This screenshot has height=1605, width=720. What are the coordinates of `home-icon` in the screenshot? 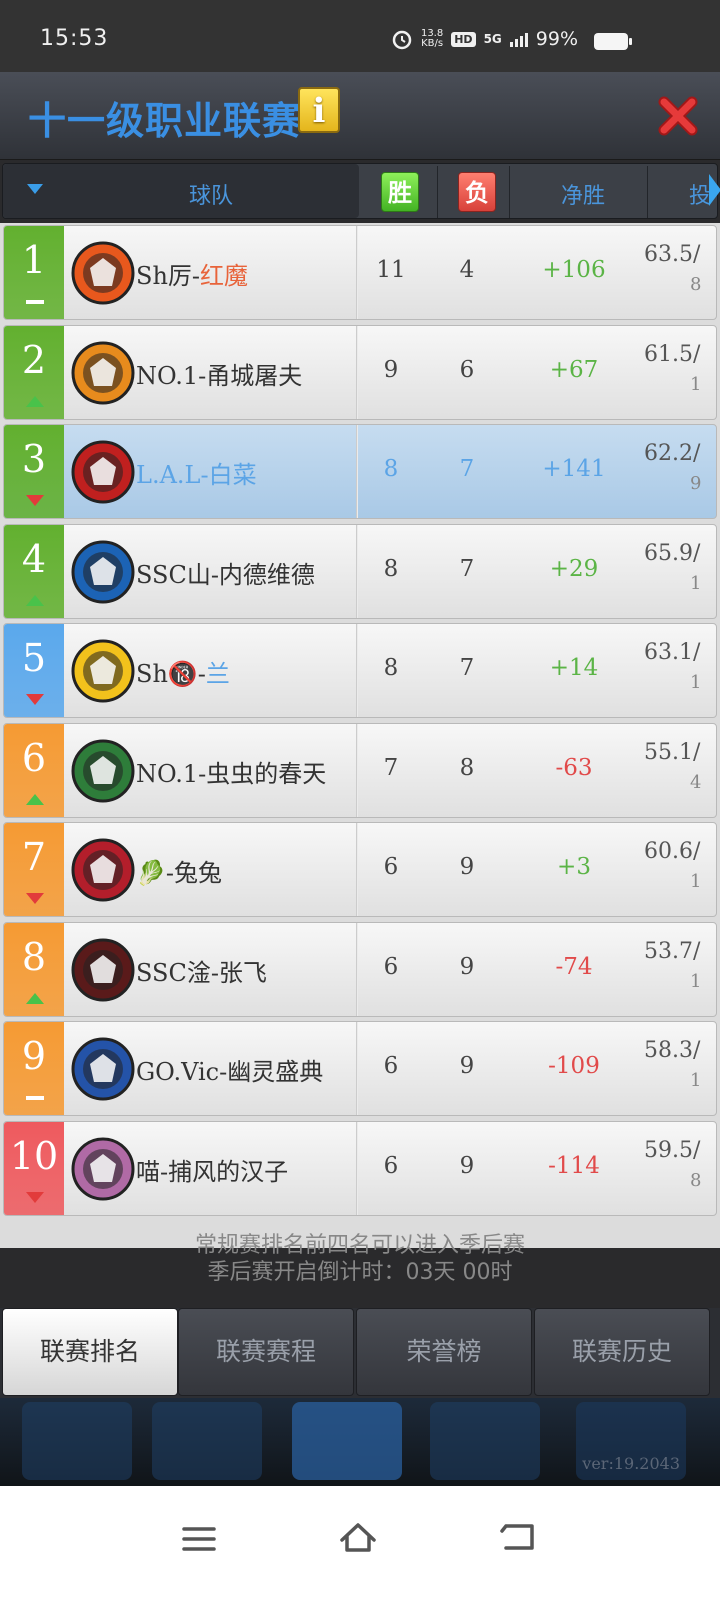 It's located at (358, 1537).